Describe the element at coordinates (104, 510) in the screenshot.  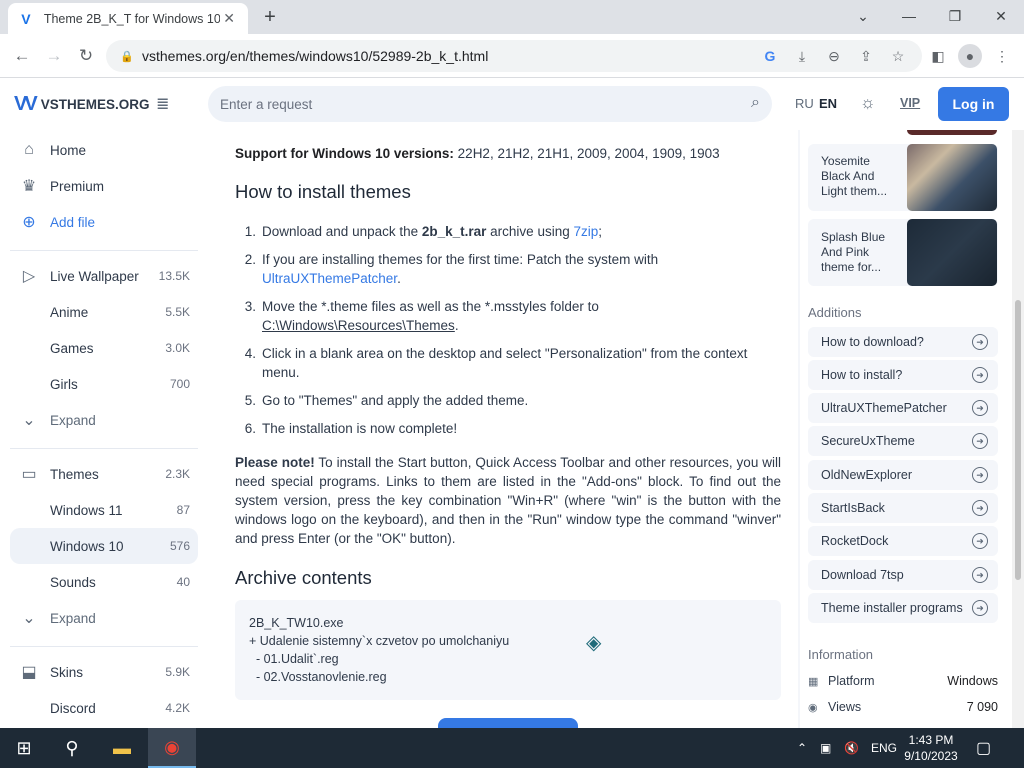
I see `sidebar-item-windows11: Windows 11 87` at that location.